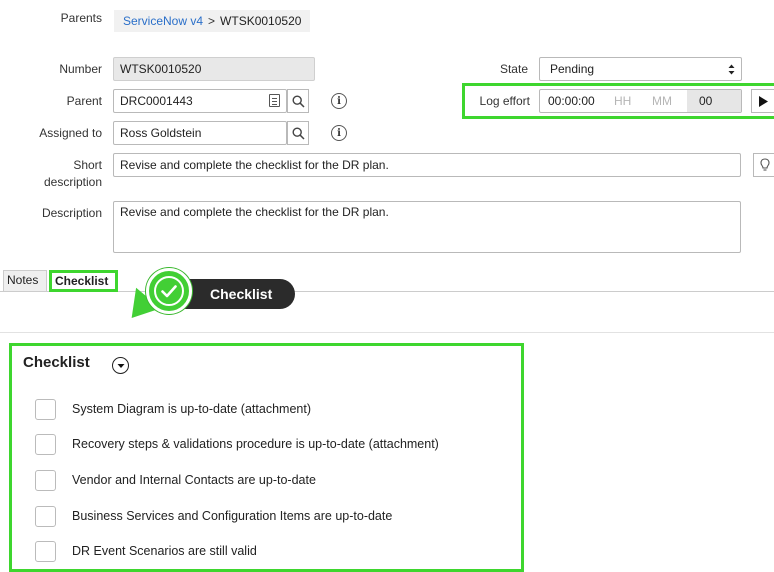 The height and width of the screenshot is (572, 774). Describe the element at coordinates (214, 69) in the screenshot. I see `number-field: WTSK0010520` at that location.